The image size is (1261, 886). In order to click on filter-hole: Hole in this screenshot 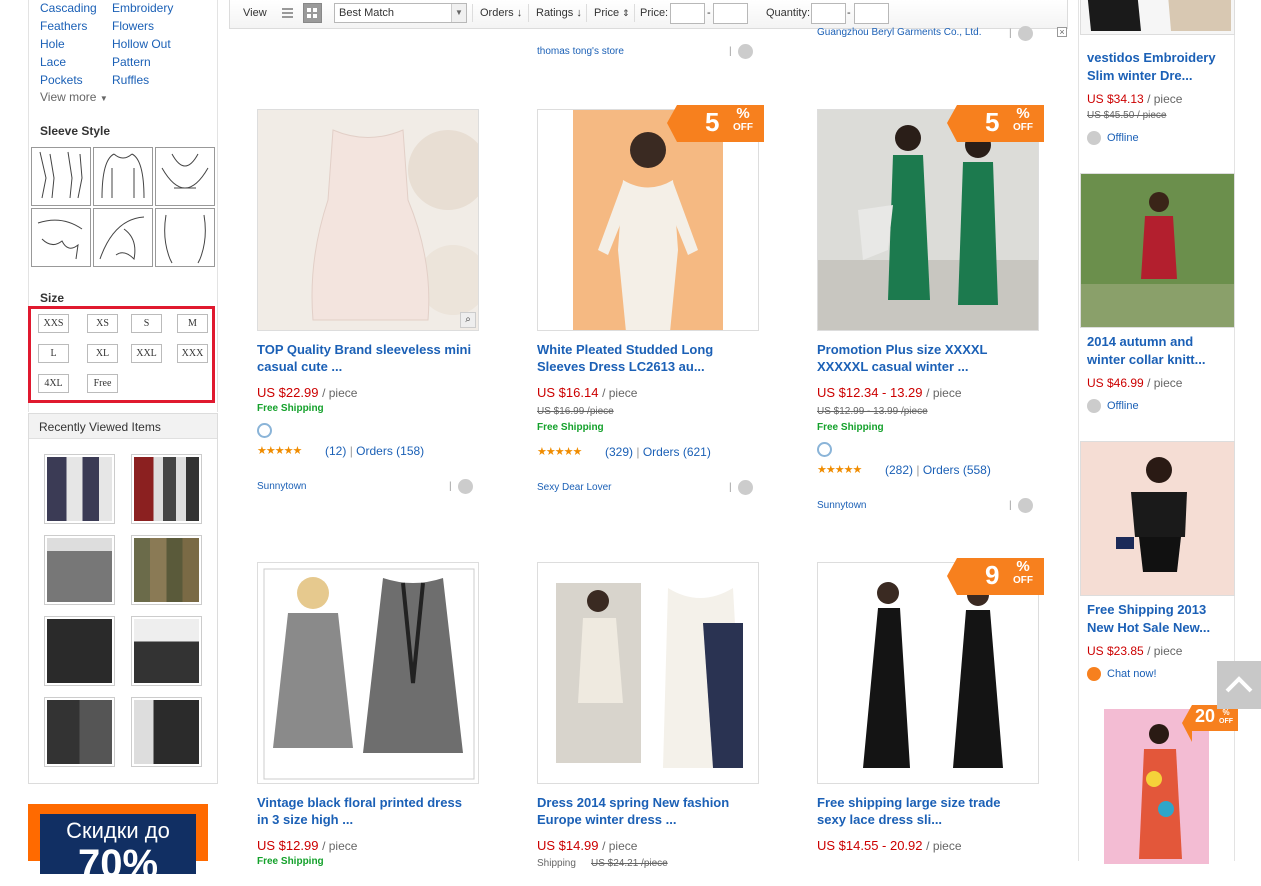, I will do `click(52, 44)`.